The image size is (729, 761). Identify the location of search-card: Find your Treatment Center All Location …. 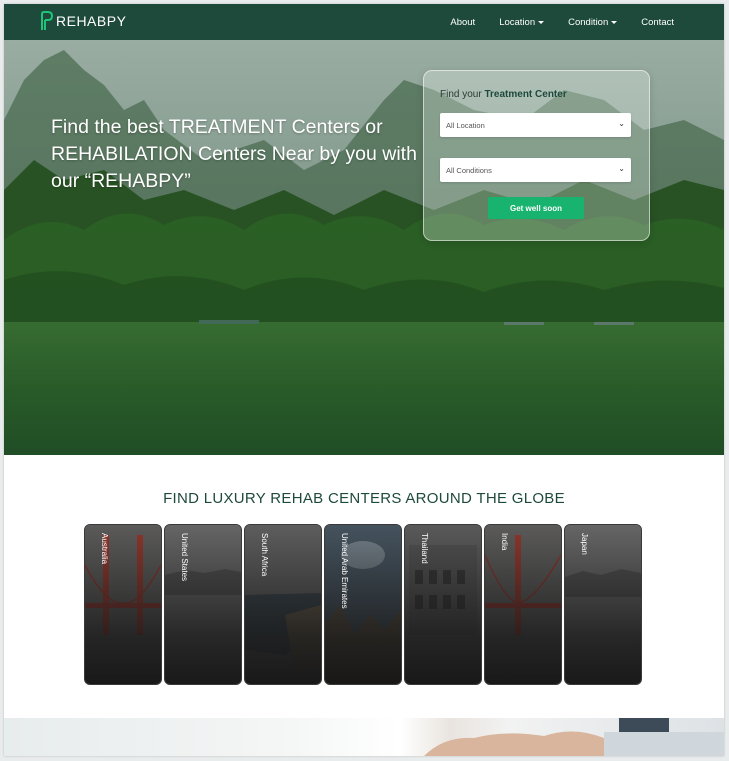
(536, 155).